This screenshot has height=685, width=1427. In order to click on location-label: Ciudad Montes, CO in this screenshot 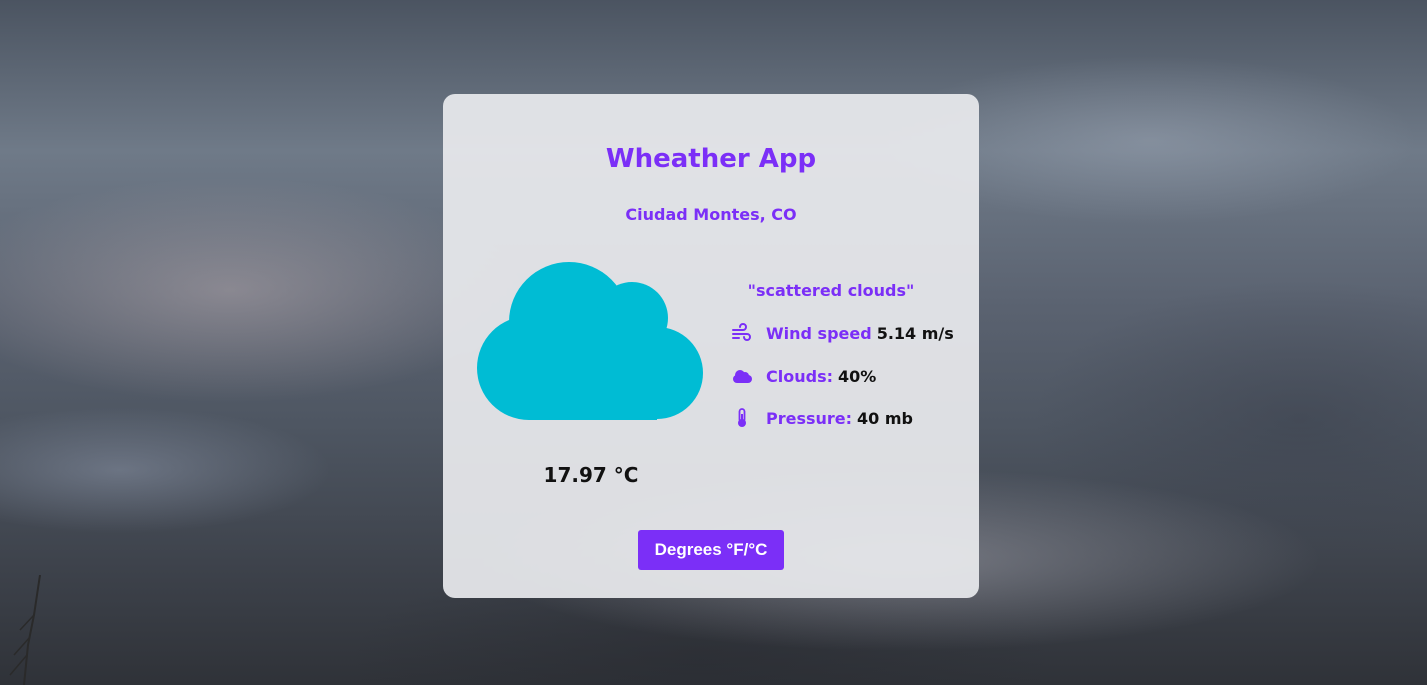, I will do `click(711, 214)`.